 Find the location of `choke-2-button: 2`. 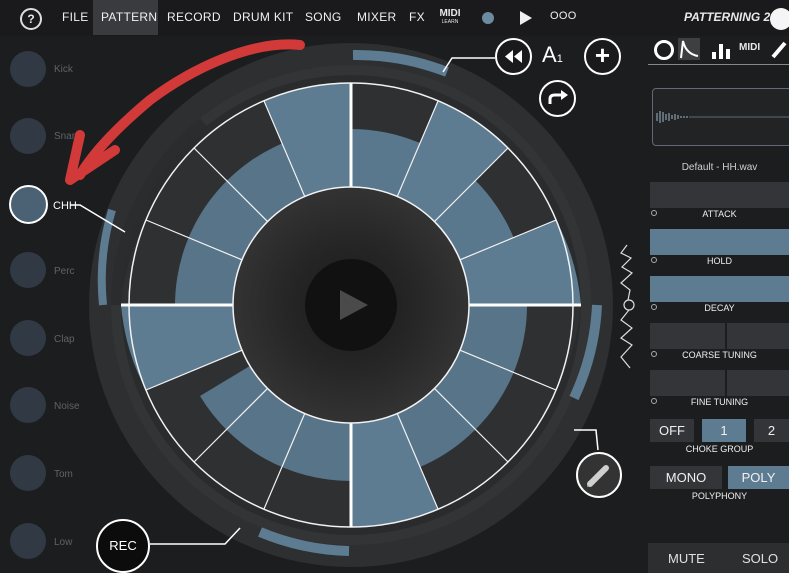

choke-2-button: 2 is located at coordinates (771, 430).